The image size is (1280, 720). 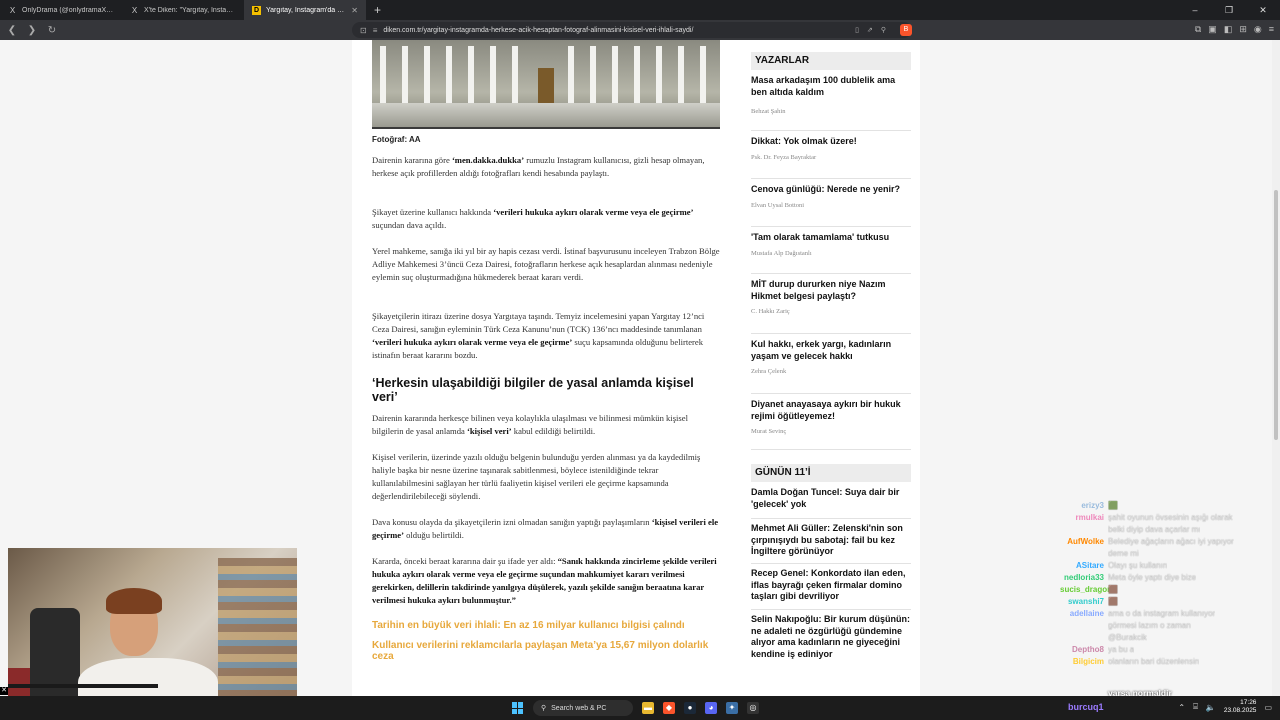 I want to click on chat-message: Deptho8 ya bu a, so click(x=1165, y=650).